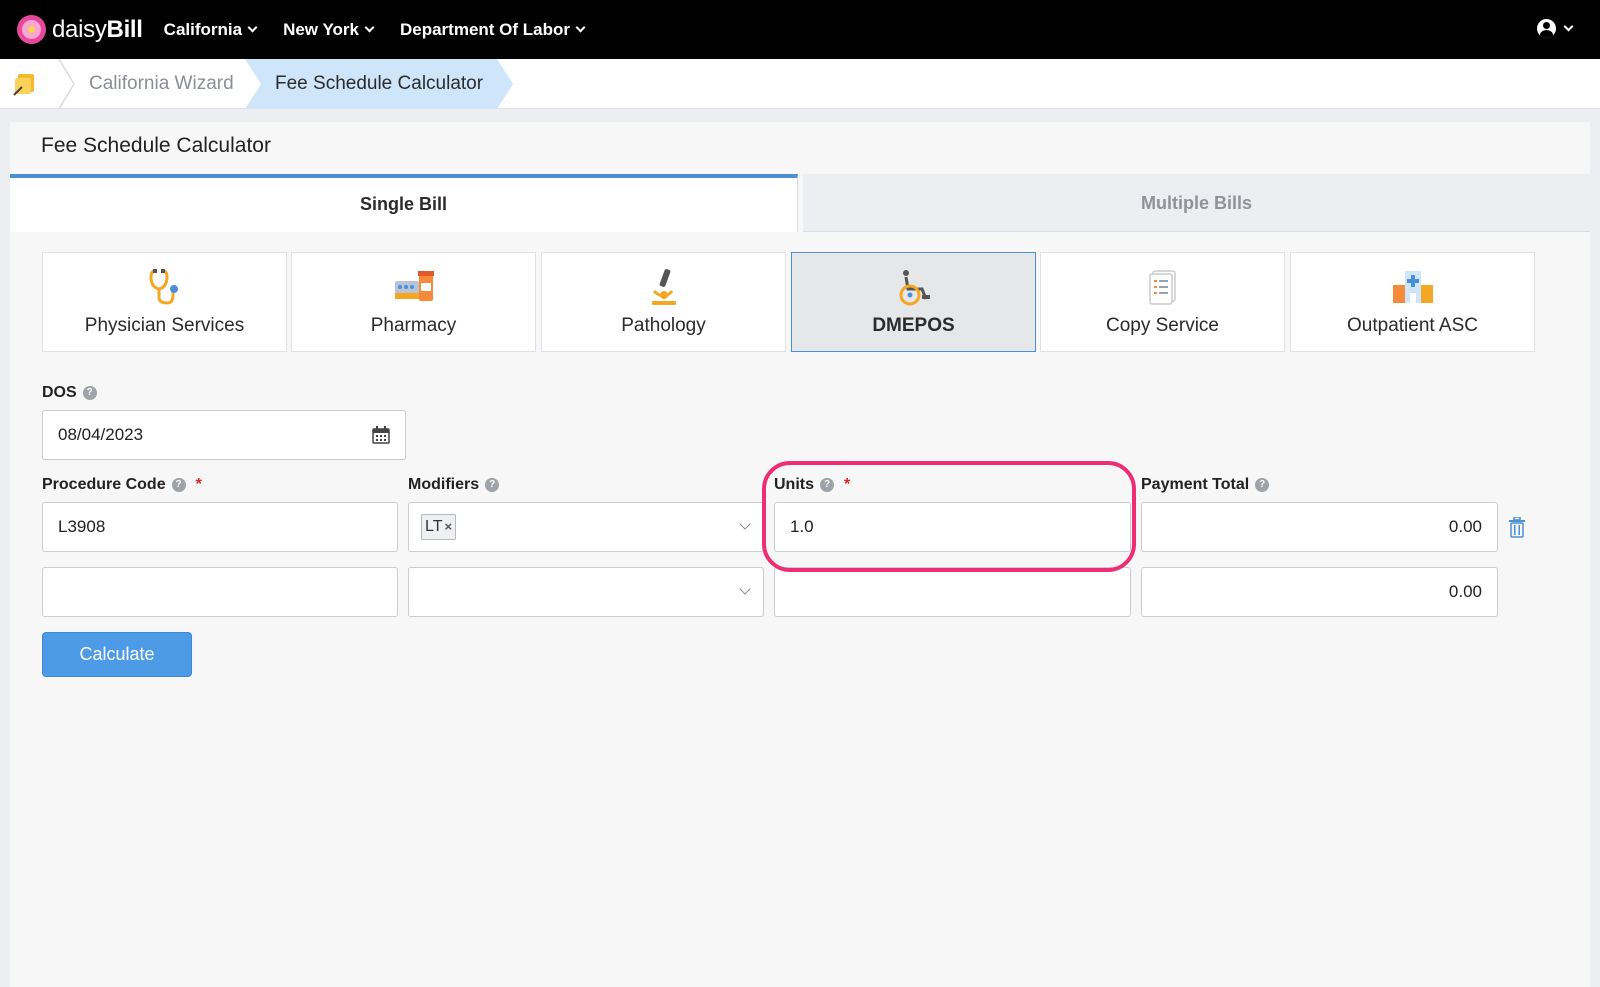 This screenshot has height=987, width=1600. What do you see at coordinates (387, 30) in the screenshot?
I see `state-menu: California New York Department Of Labor` at bounding box center [387, 30].